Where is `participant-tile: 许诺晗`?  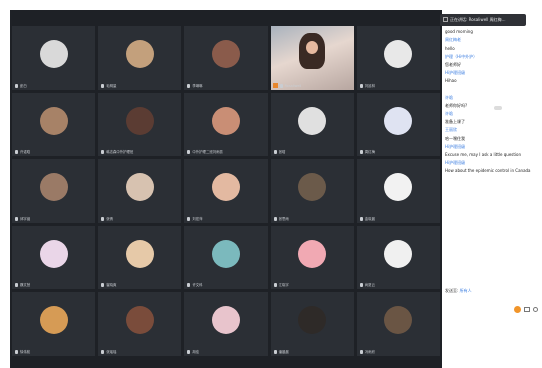 participant-tile: 许诺晗 is located at coordinates (54, 124).